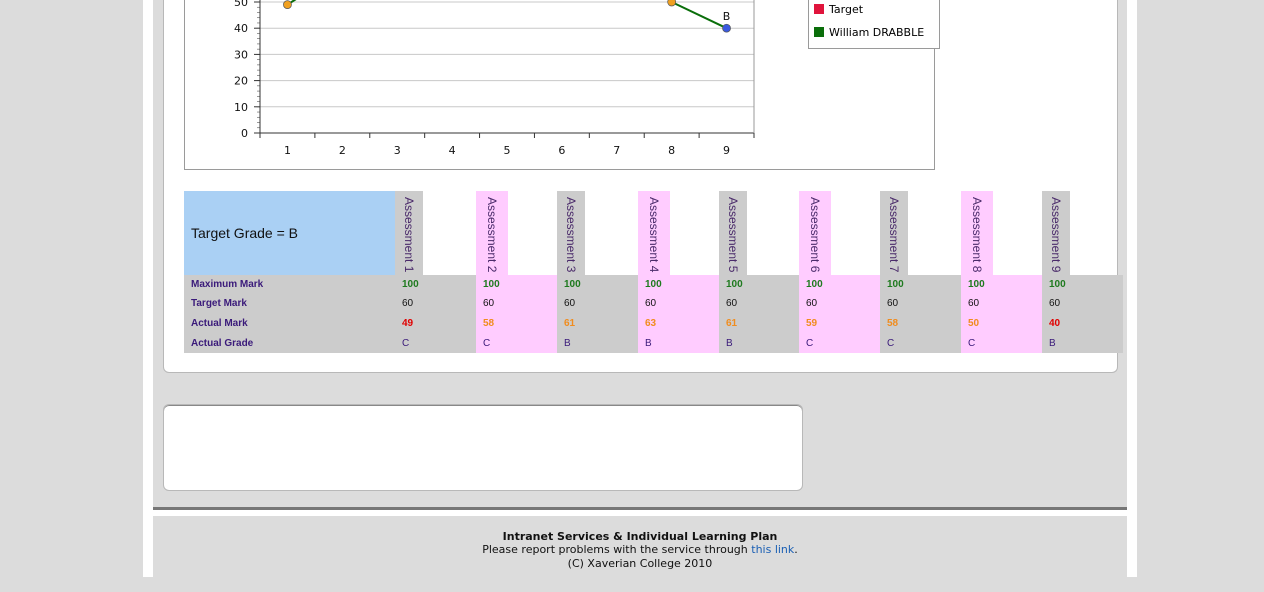 The height and width of the screenshot is (592, 1264). I want to click on series-line-segment, so click(699, 15).